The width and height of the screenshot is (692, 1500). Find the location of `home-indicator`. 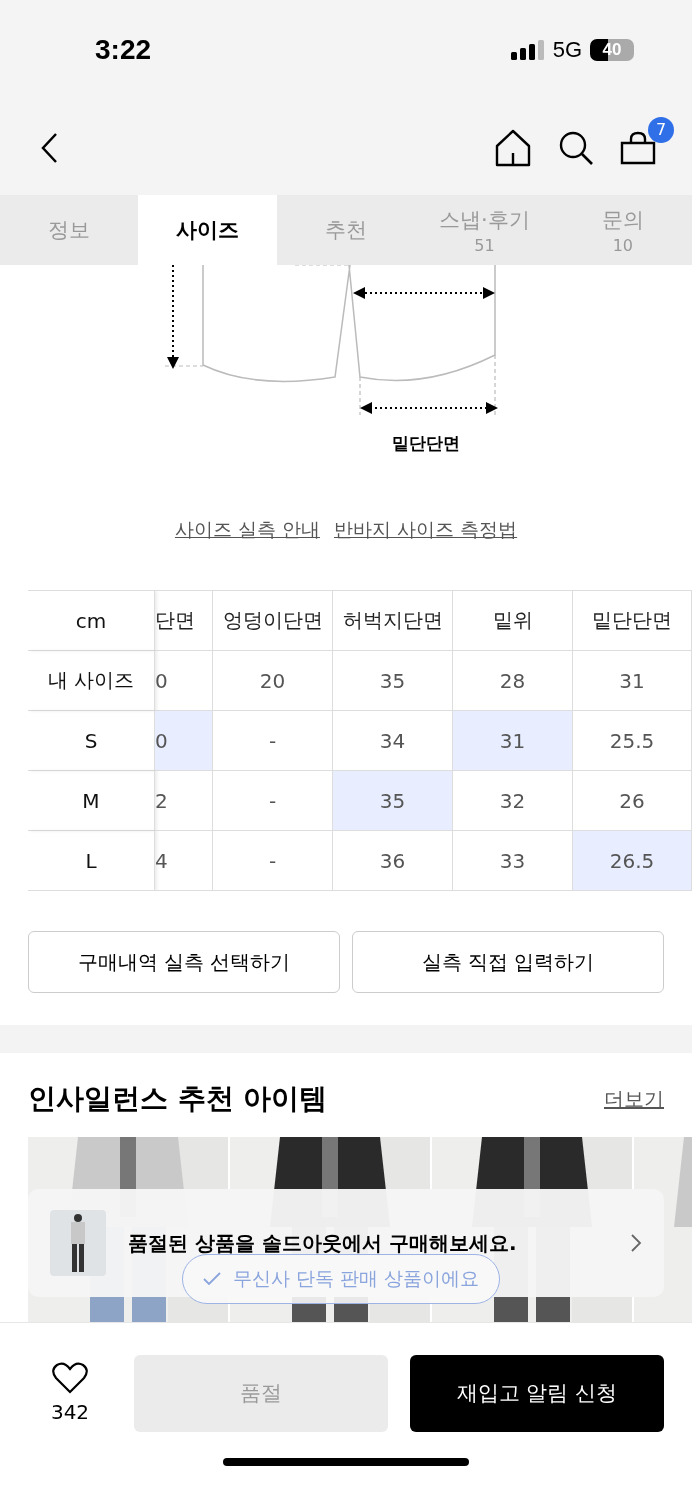

home-indicator is located at coordinates (346, 1461).